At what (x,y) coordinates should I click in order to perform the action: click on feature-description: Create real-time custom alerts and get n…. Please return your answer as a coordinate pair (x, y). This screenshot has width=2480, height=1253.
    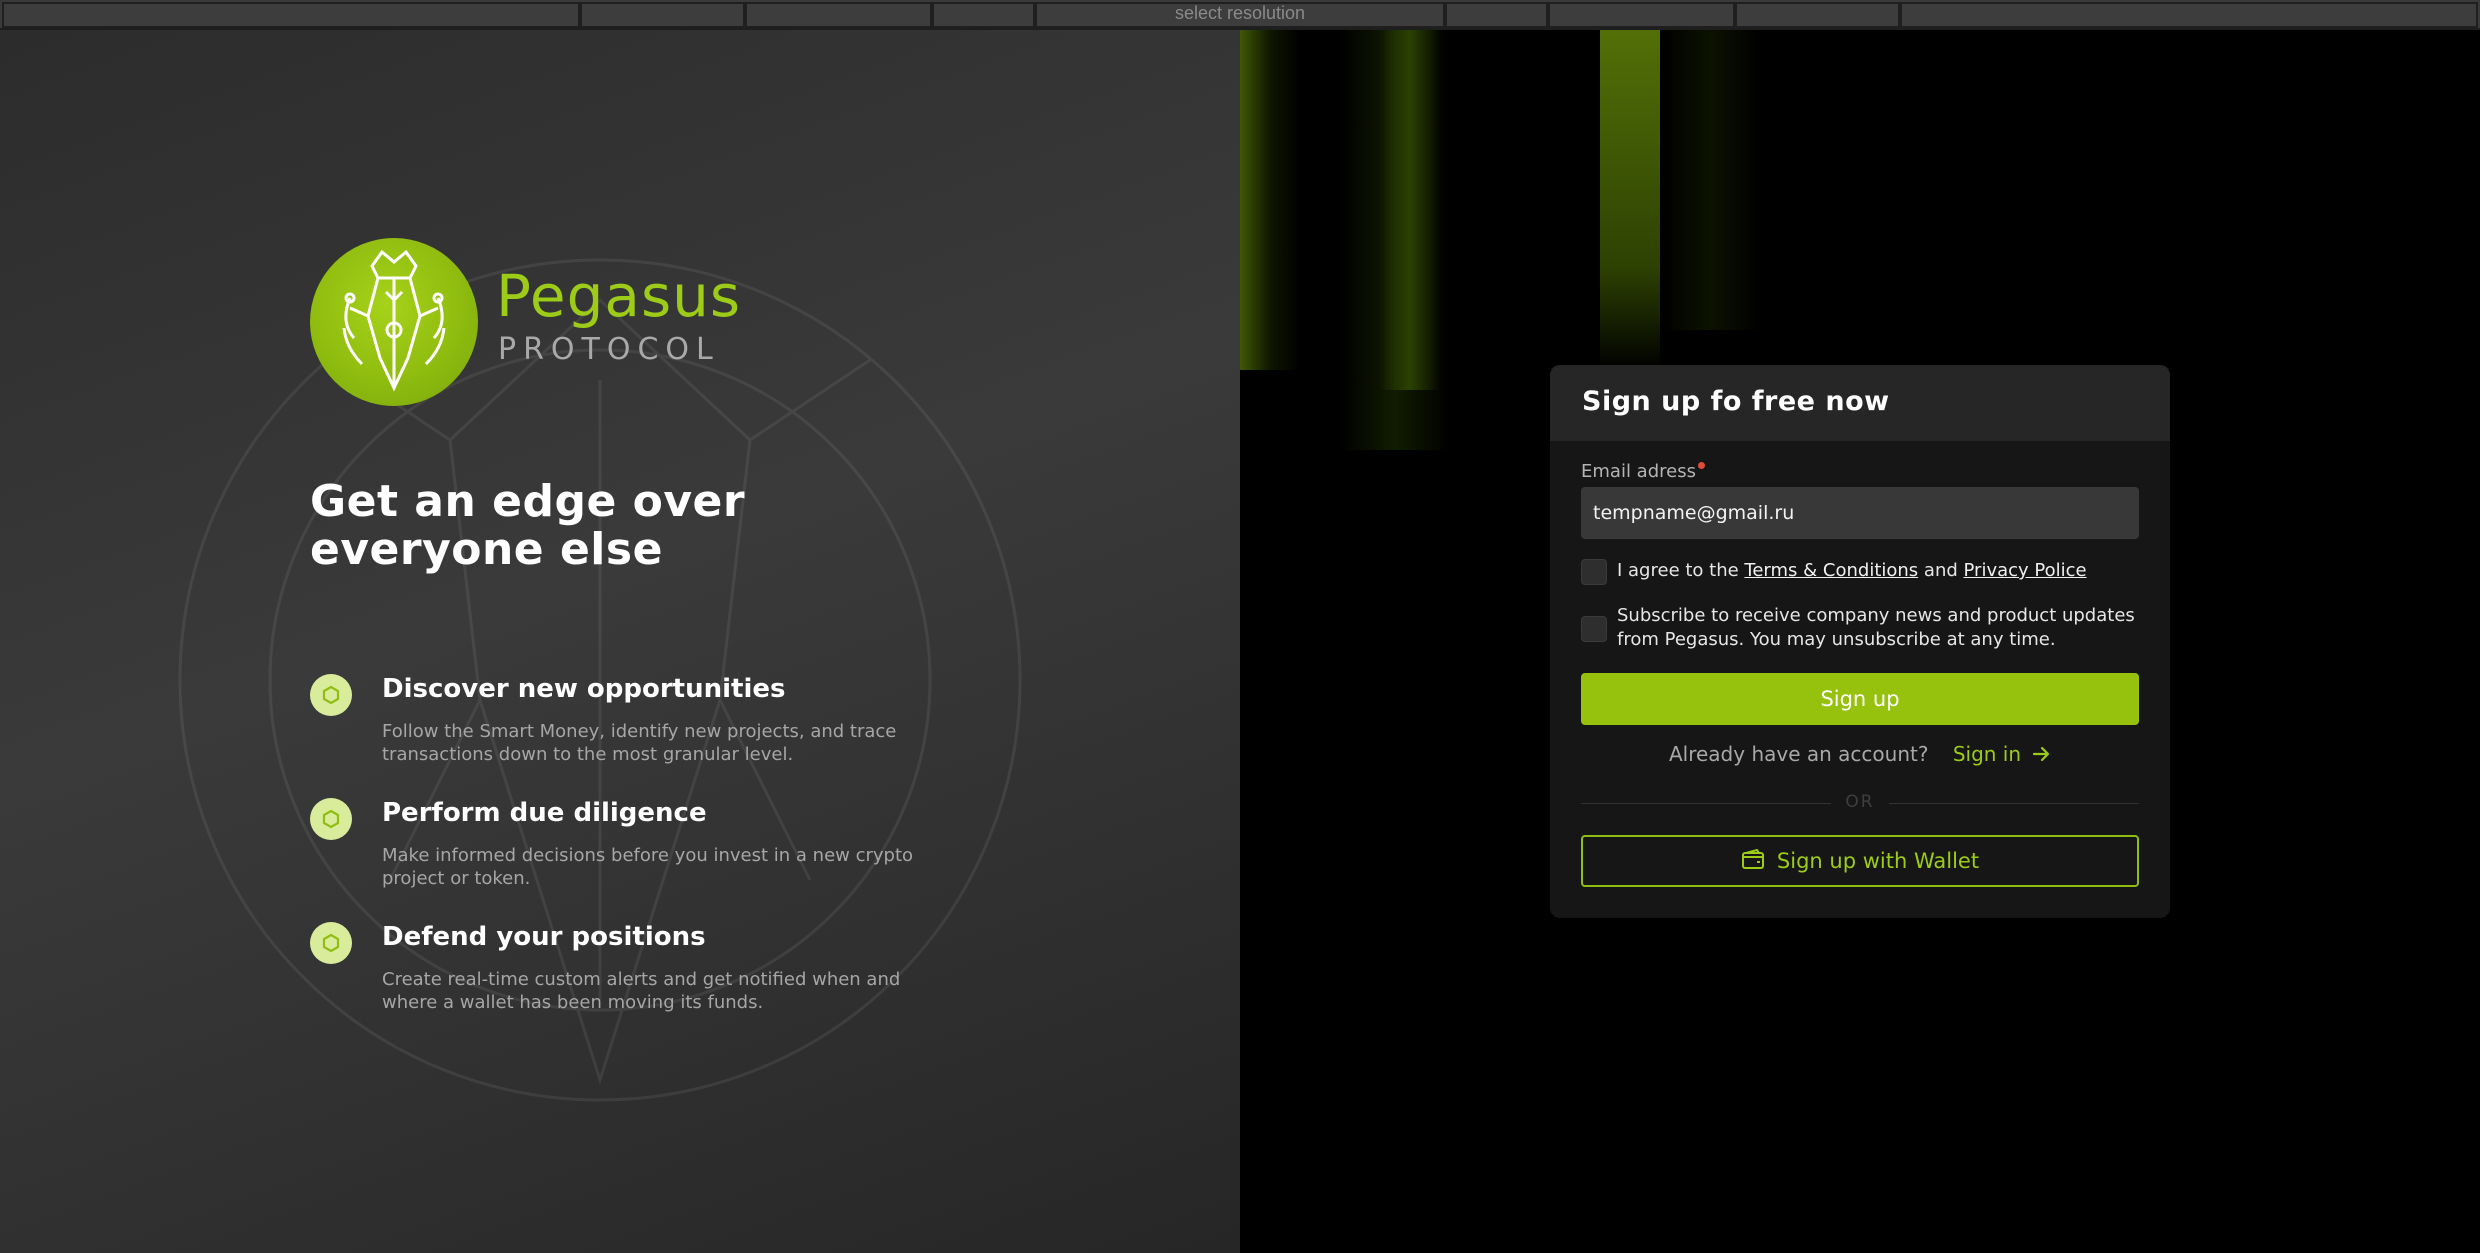
    Looking at the image, I should click on (641, 991).